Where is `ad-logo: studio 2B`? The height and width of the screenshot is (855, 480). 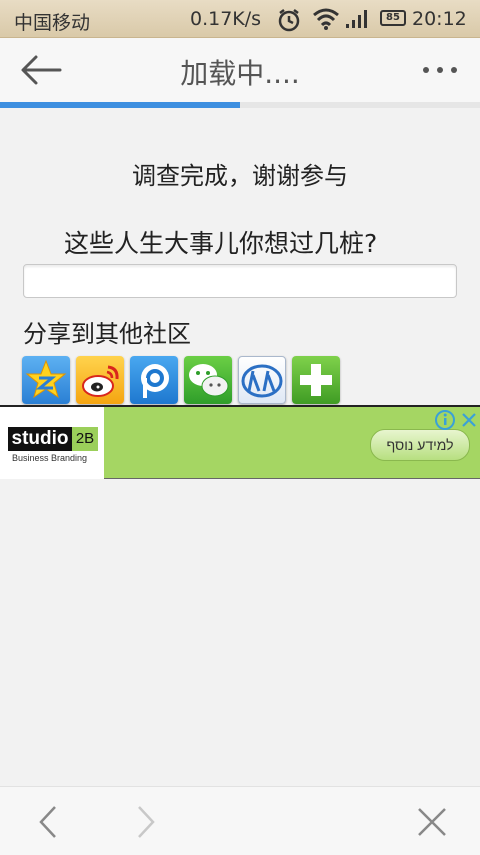 ad-logo: studio 2B is located at coordinates (53, 439).